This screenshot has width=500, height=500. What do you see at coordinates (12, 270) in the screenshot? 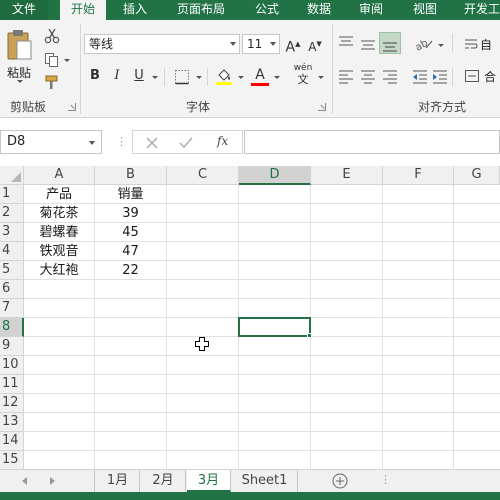
I see `row-header-5: 5` at bounding box center [12, 270].